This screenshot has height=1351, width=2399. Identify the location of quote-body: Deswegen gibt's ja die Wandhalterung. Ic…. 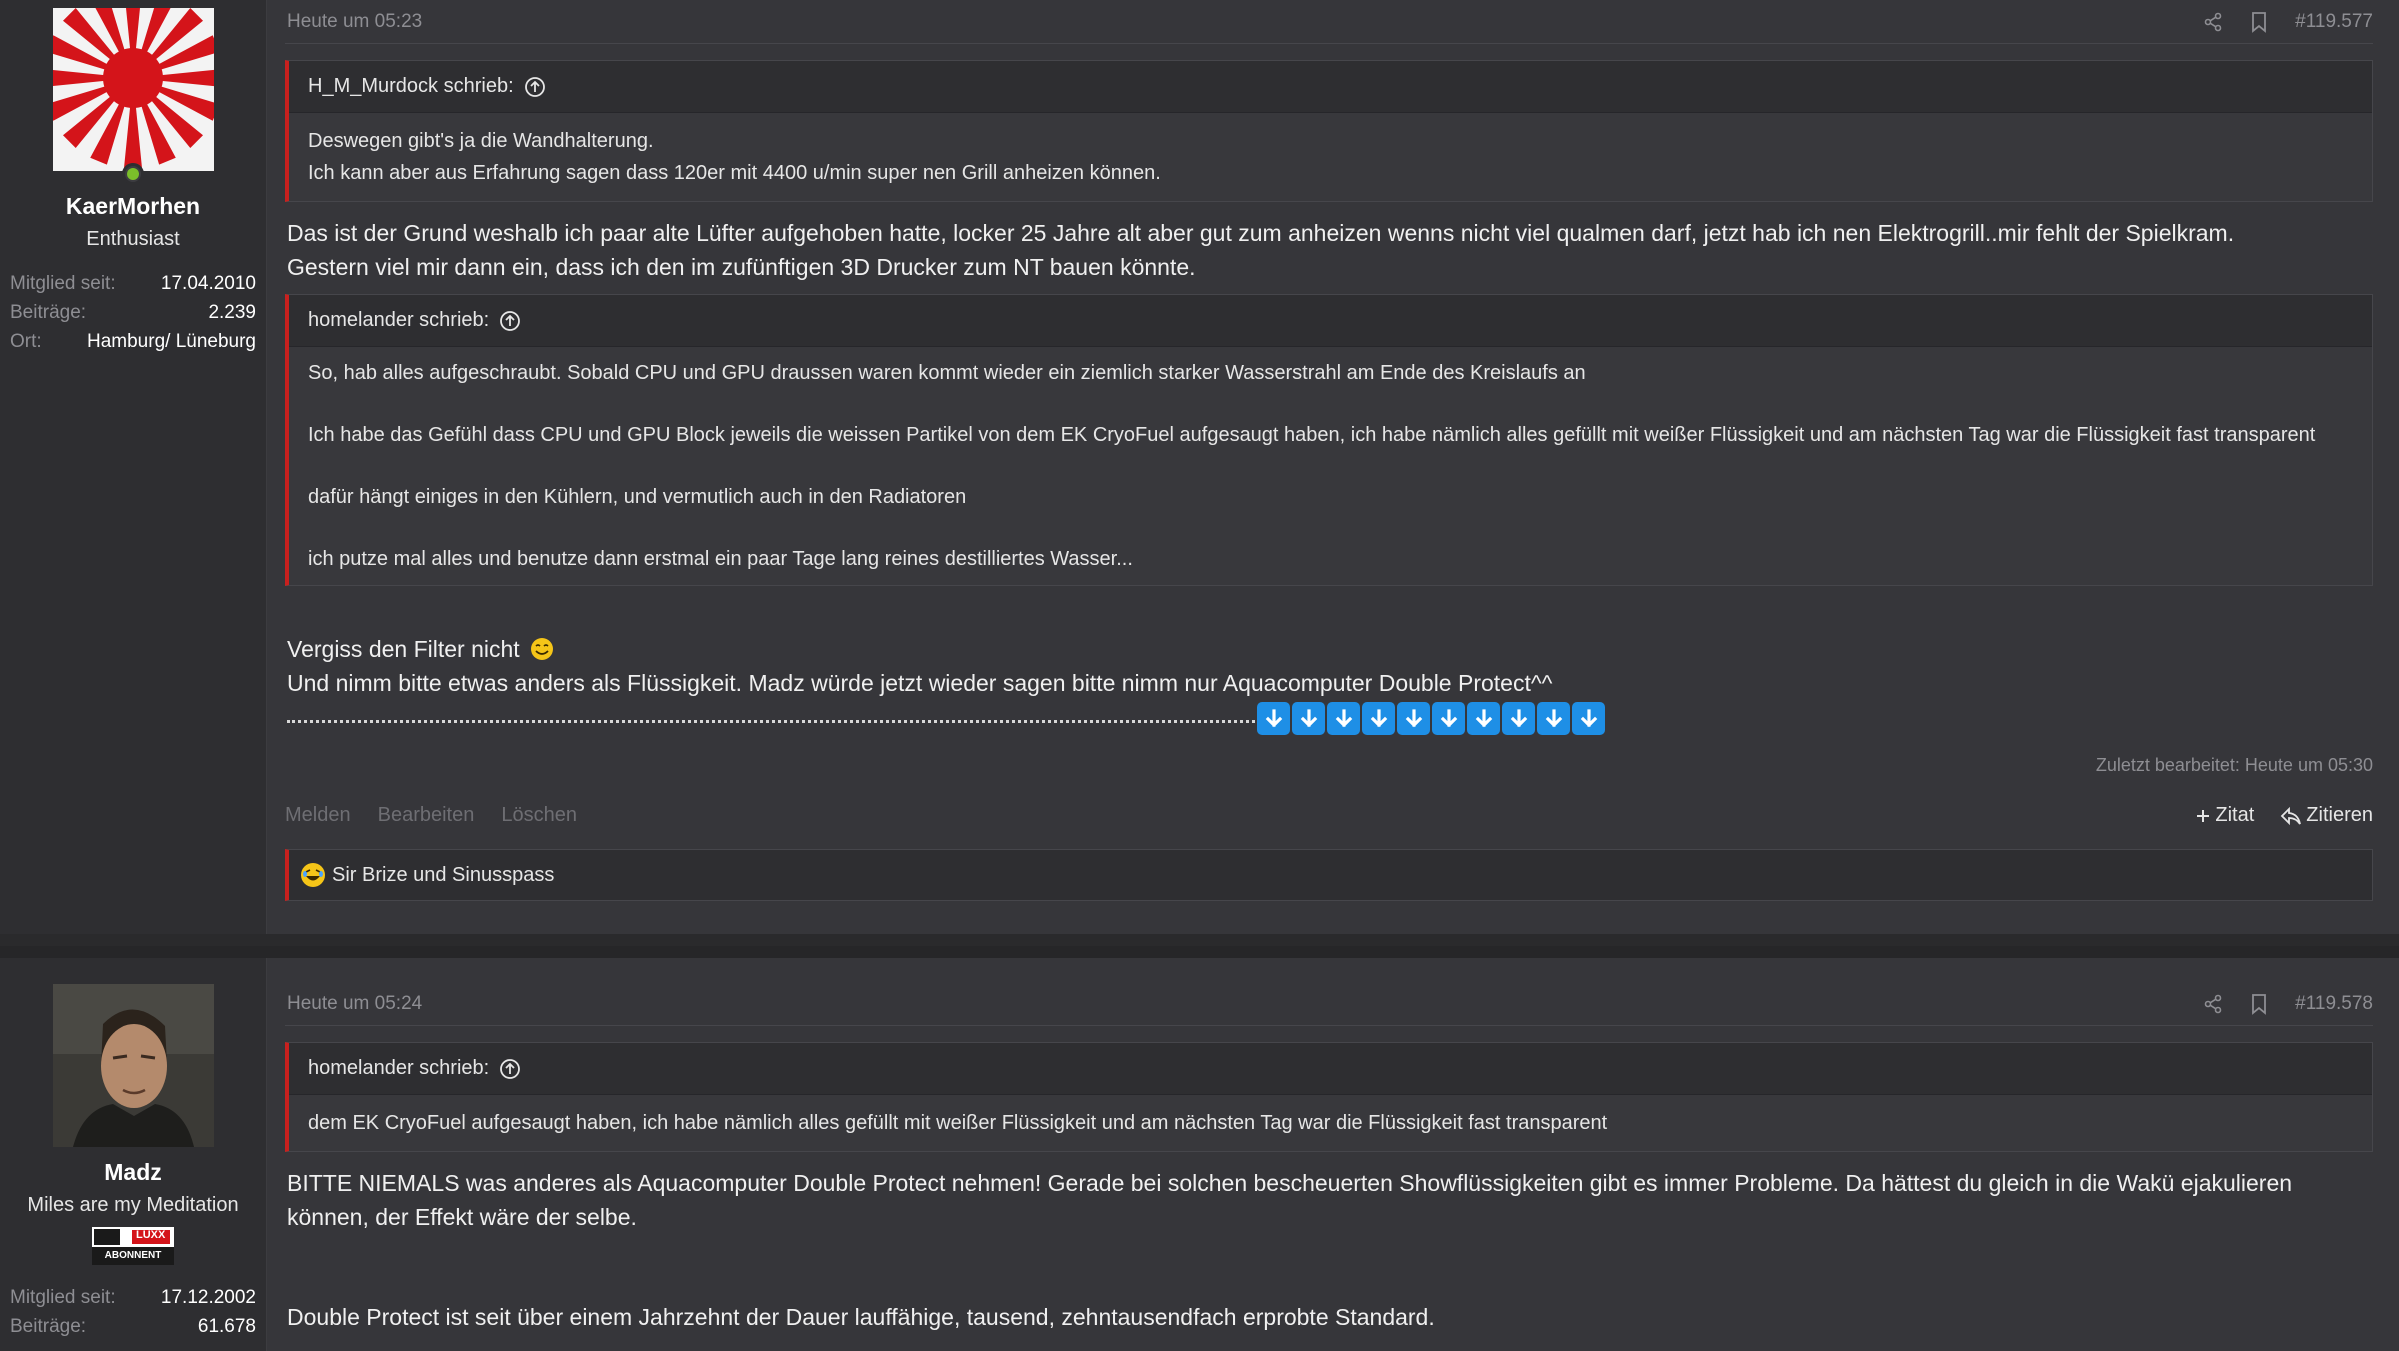
(1330, 157).